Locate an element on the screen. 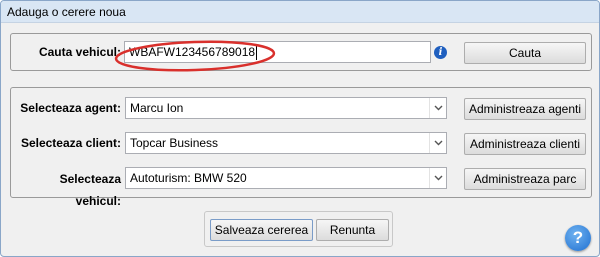 The image size is (600, 257). client-label: Selecteaza client: is located at coordinates (70, 143).